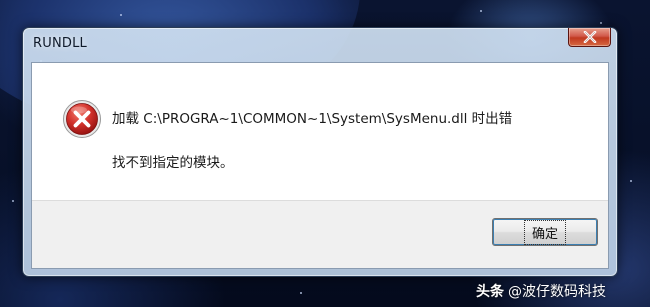 This screenshot has height=307, width=650. Describe the element at coordinates (490, 292) in the screenshot. I see `watermark-brand: 头条` at that location.